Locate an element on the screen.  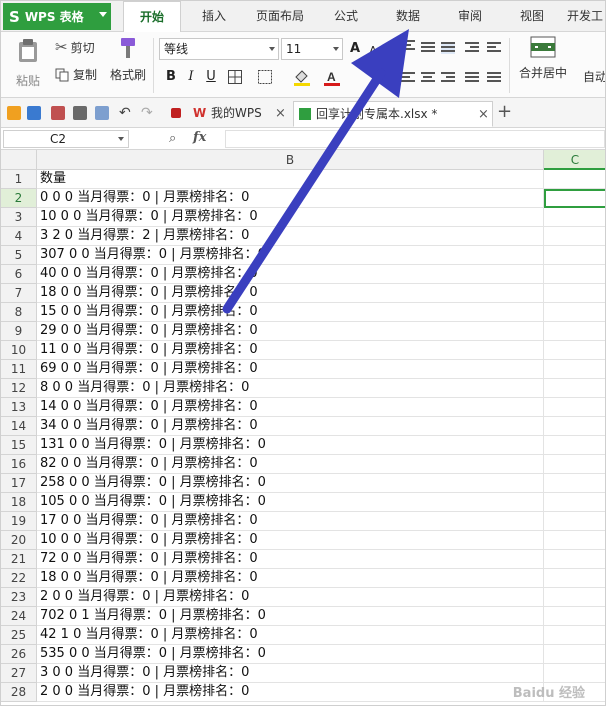
row-header: 6 is located at coordinates (19, 274).